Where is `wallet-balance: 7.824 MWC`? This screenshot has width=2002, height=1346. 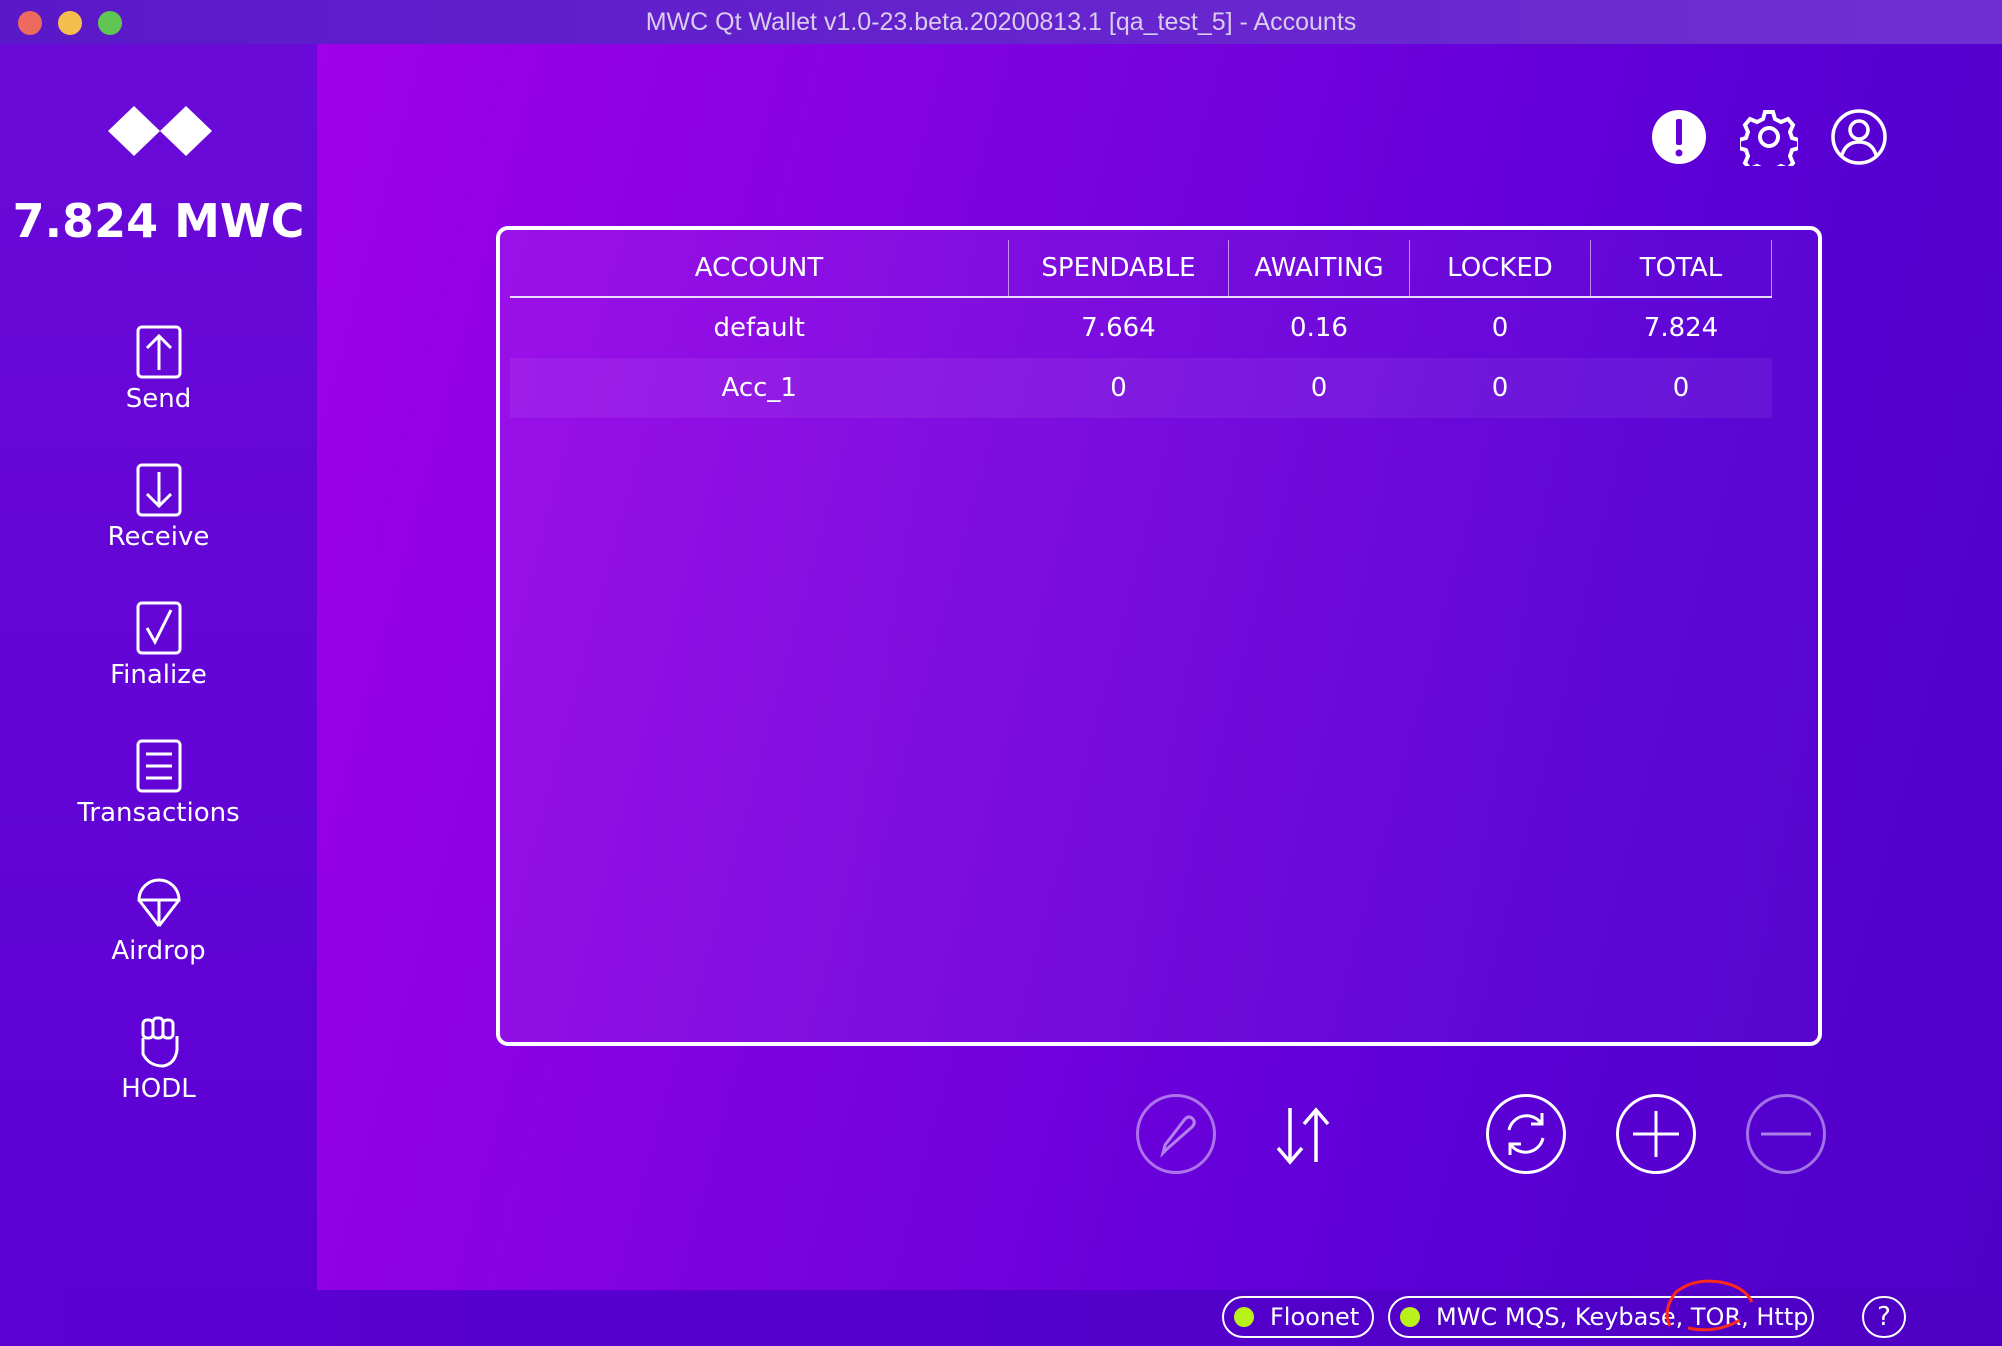
wallet-balance: 7.824 MWC is located at coordinates (158, 221).